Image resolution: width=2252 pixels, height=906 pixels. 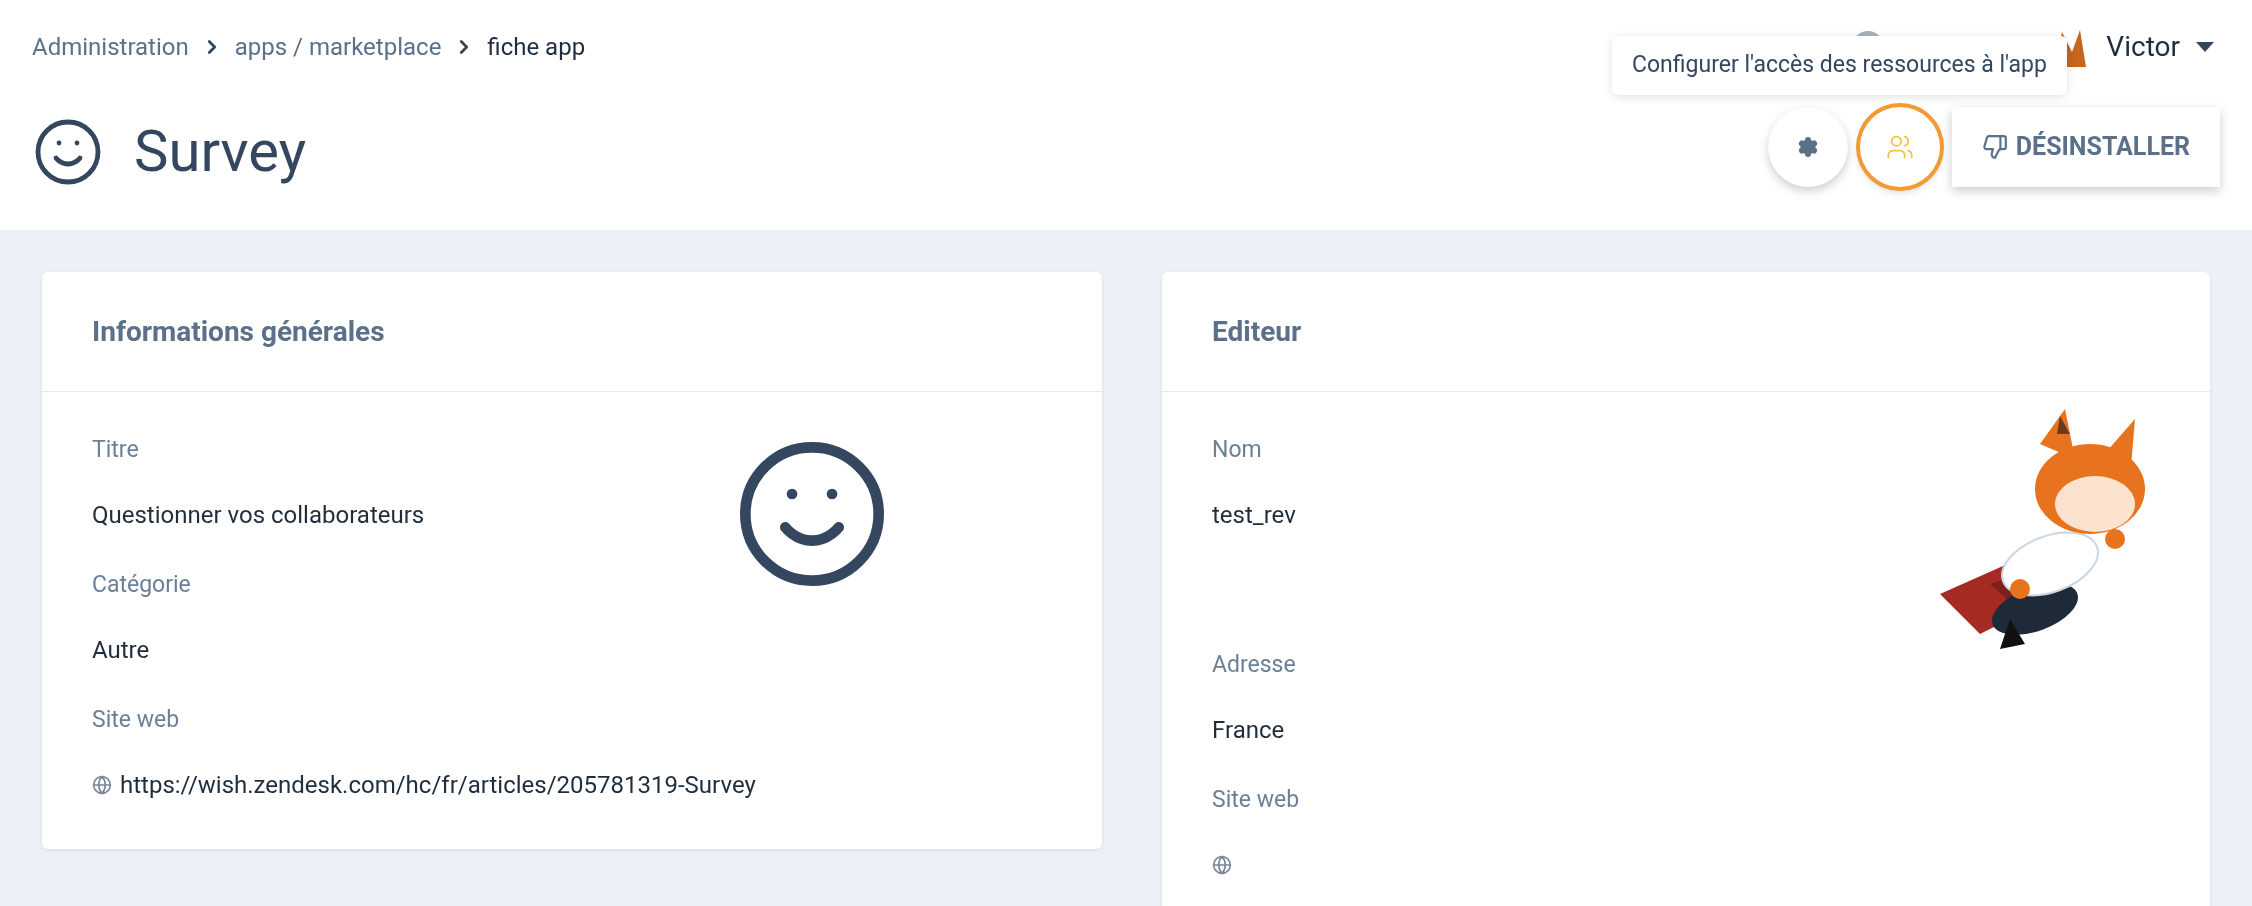 What do you see at coordinates (220, 151) in the screenshot?
I see `page-title: Survey` at bounding box center [220, 151].